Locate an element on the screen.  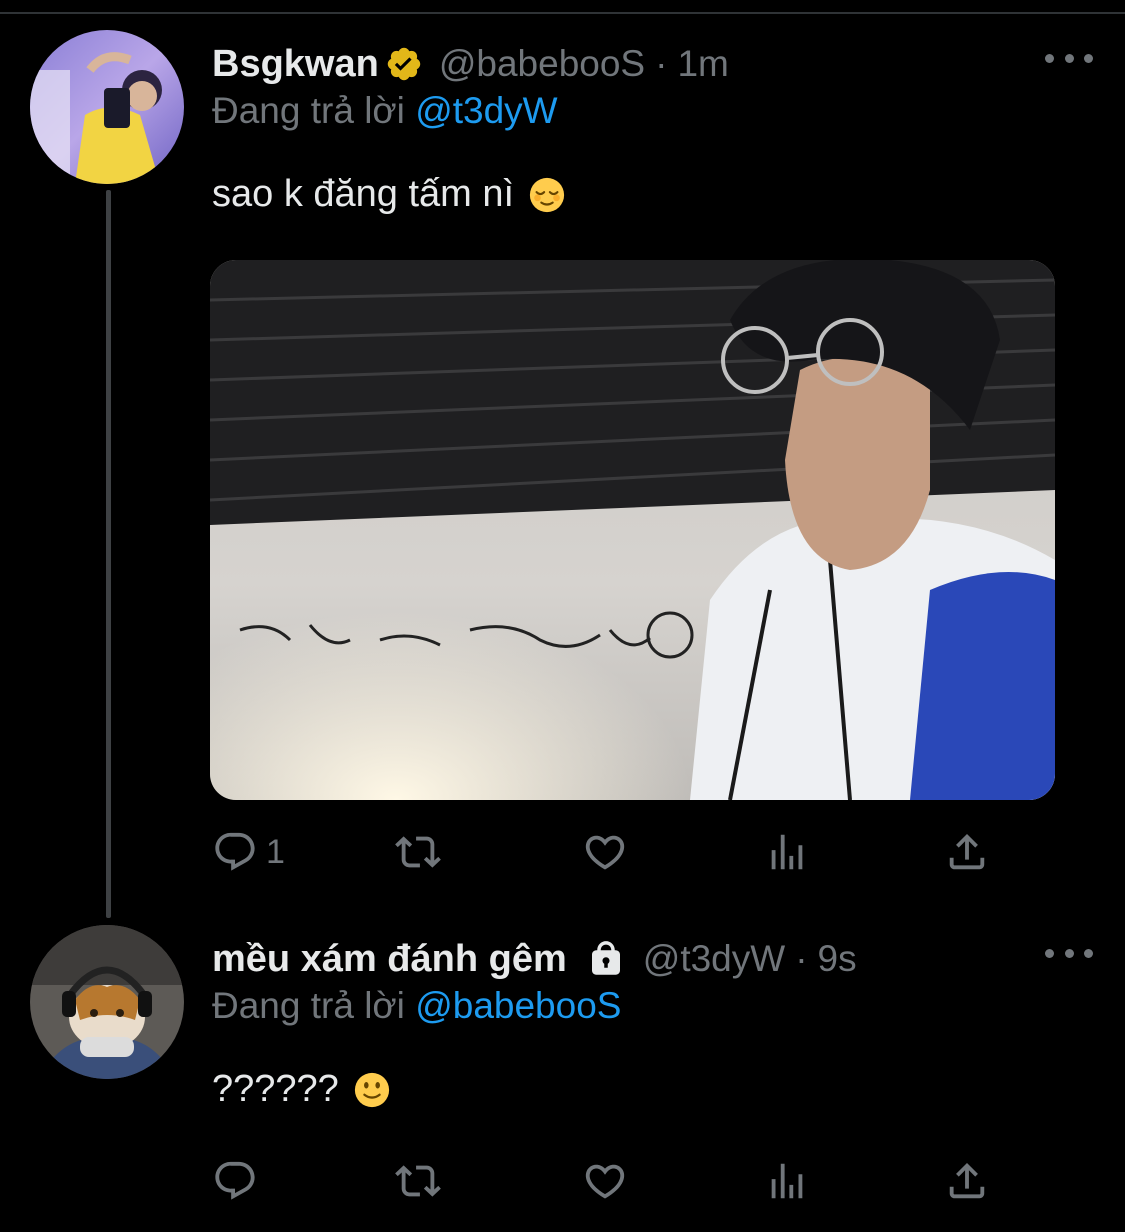
tweet-header: mều xám đánh gêm @t3dyW · 9s is located at coordinates (534, 959).